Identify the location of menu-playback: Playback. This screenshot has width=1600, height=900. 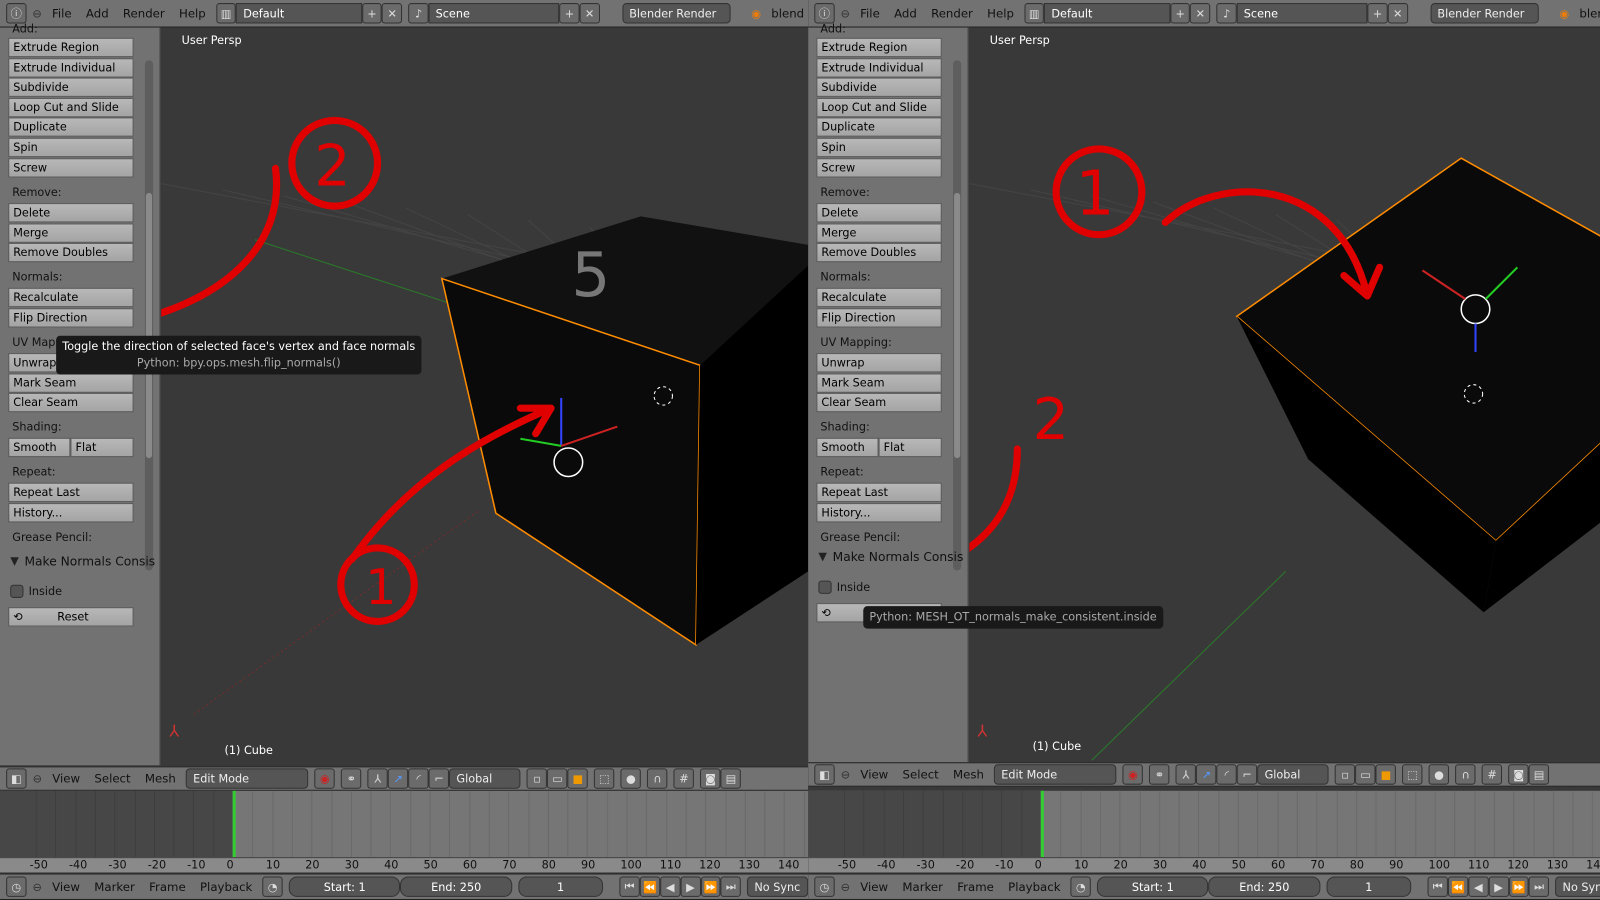
(1034, 887).